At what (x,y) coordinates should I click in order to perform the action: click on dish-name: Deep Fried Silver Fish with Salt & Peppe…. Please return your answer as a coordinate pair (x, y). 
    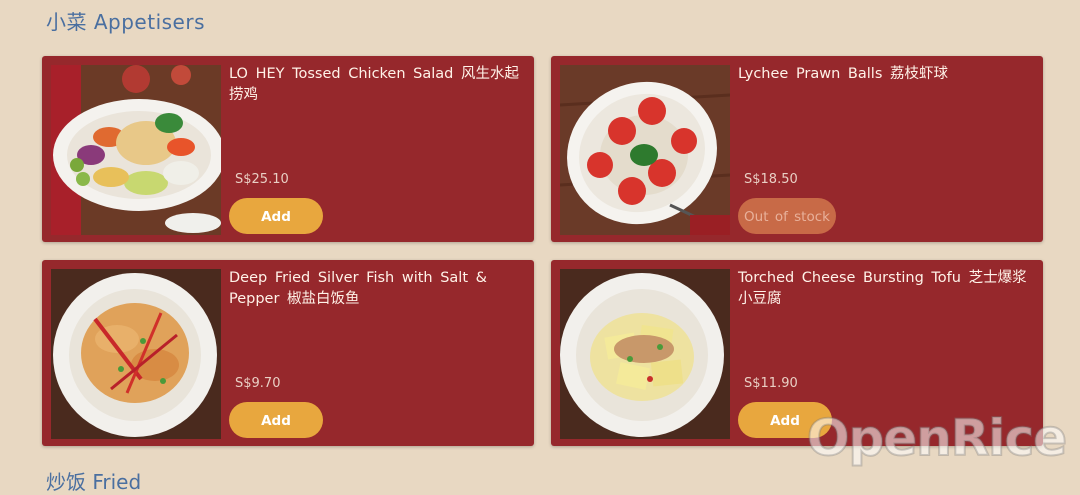
    Looking at the image, I should click on (358, 288).